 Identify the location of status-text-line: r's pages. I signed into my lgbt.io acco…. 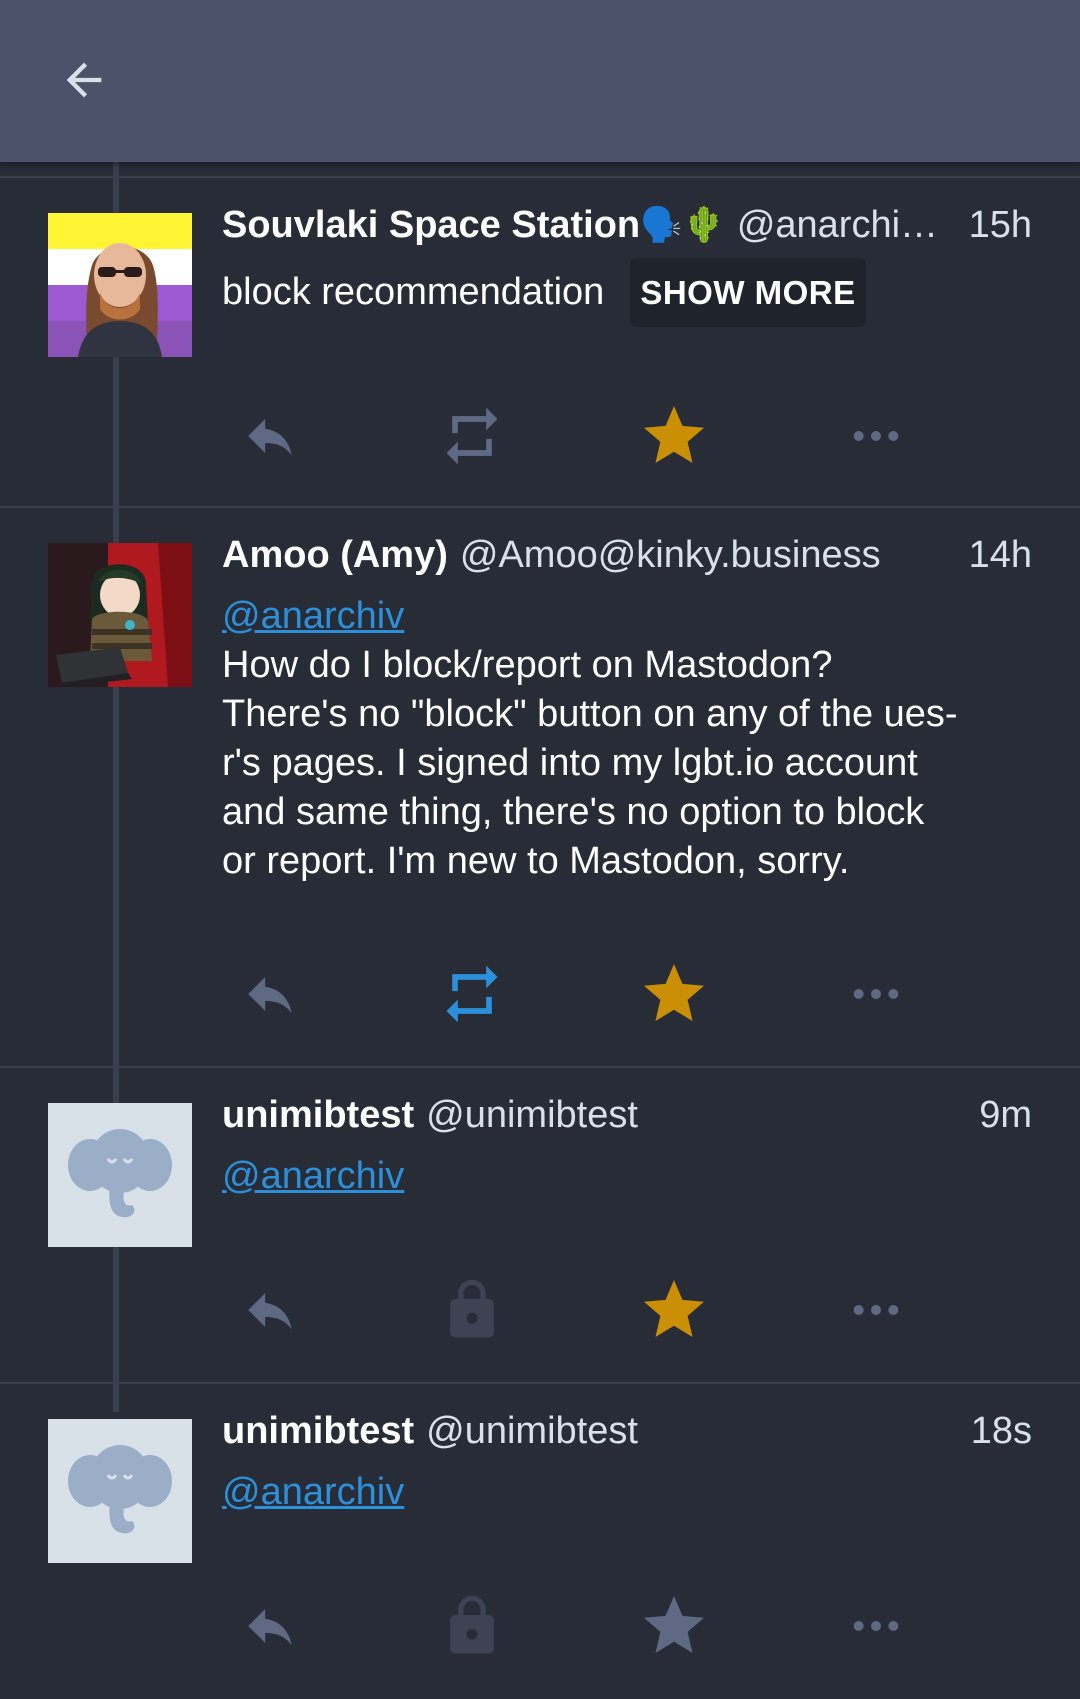
(570, 763).